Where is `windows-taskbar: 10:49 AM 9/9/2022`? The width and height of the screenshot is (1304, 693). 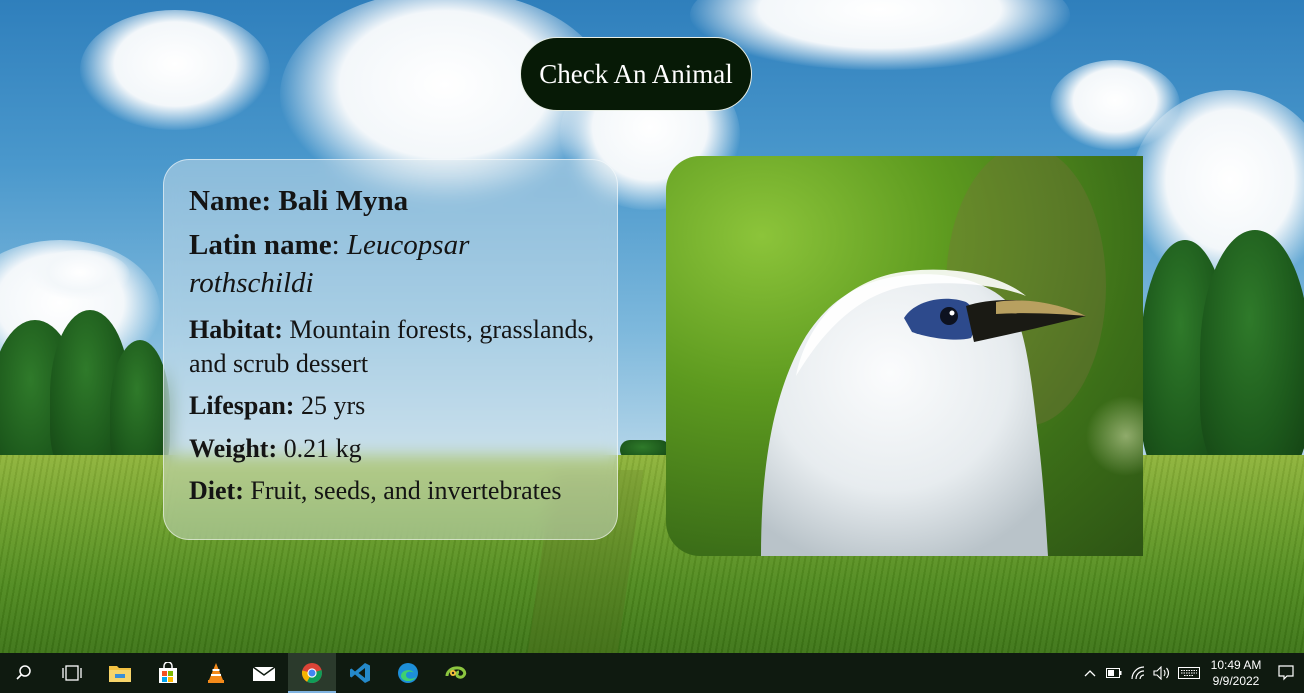 windows-taskbar: 10:49 AM 9/9/2022 is located at coordinates (652, 673).